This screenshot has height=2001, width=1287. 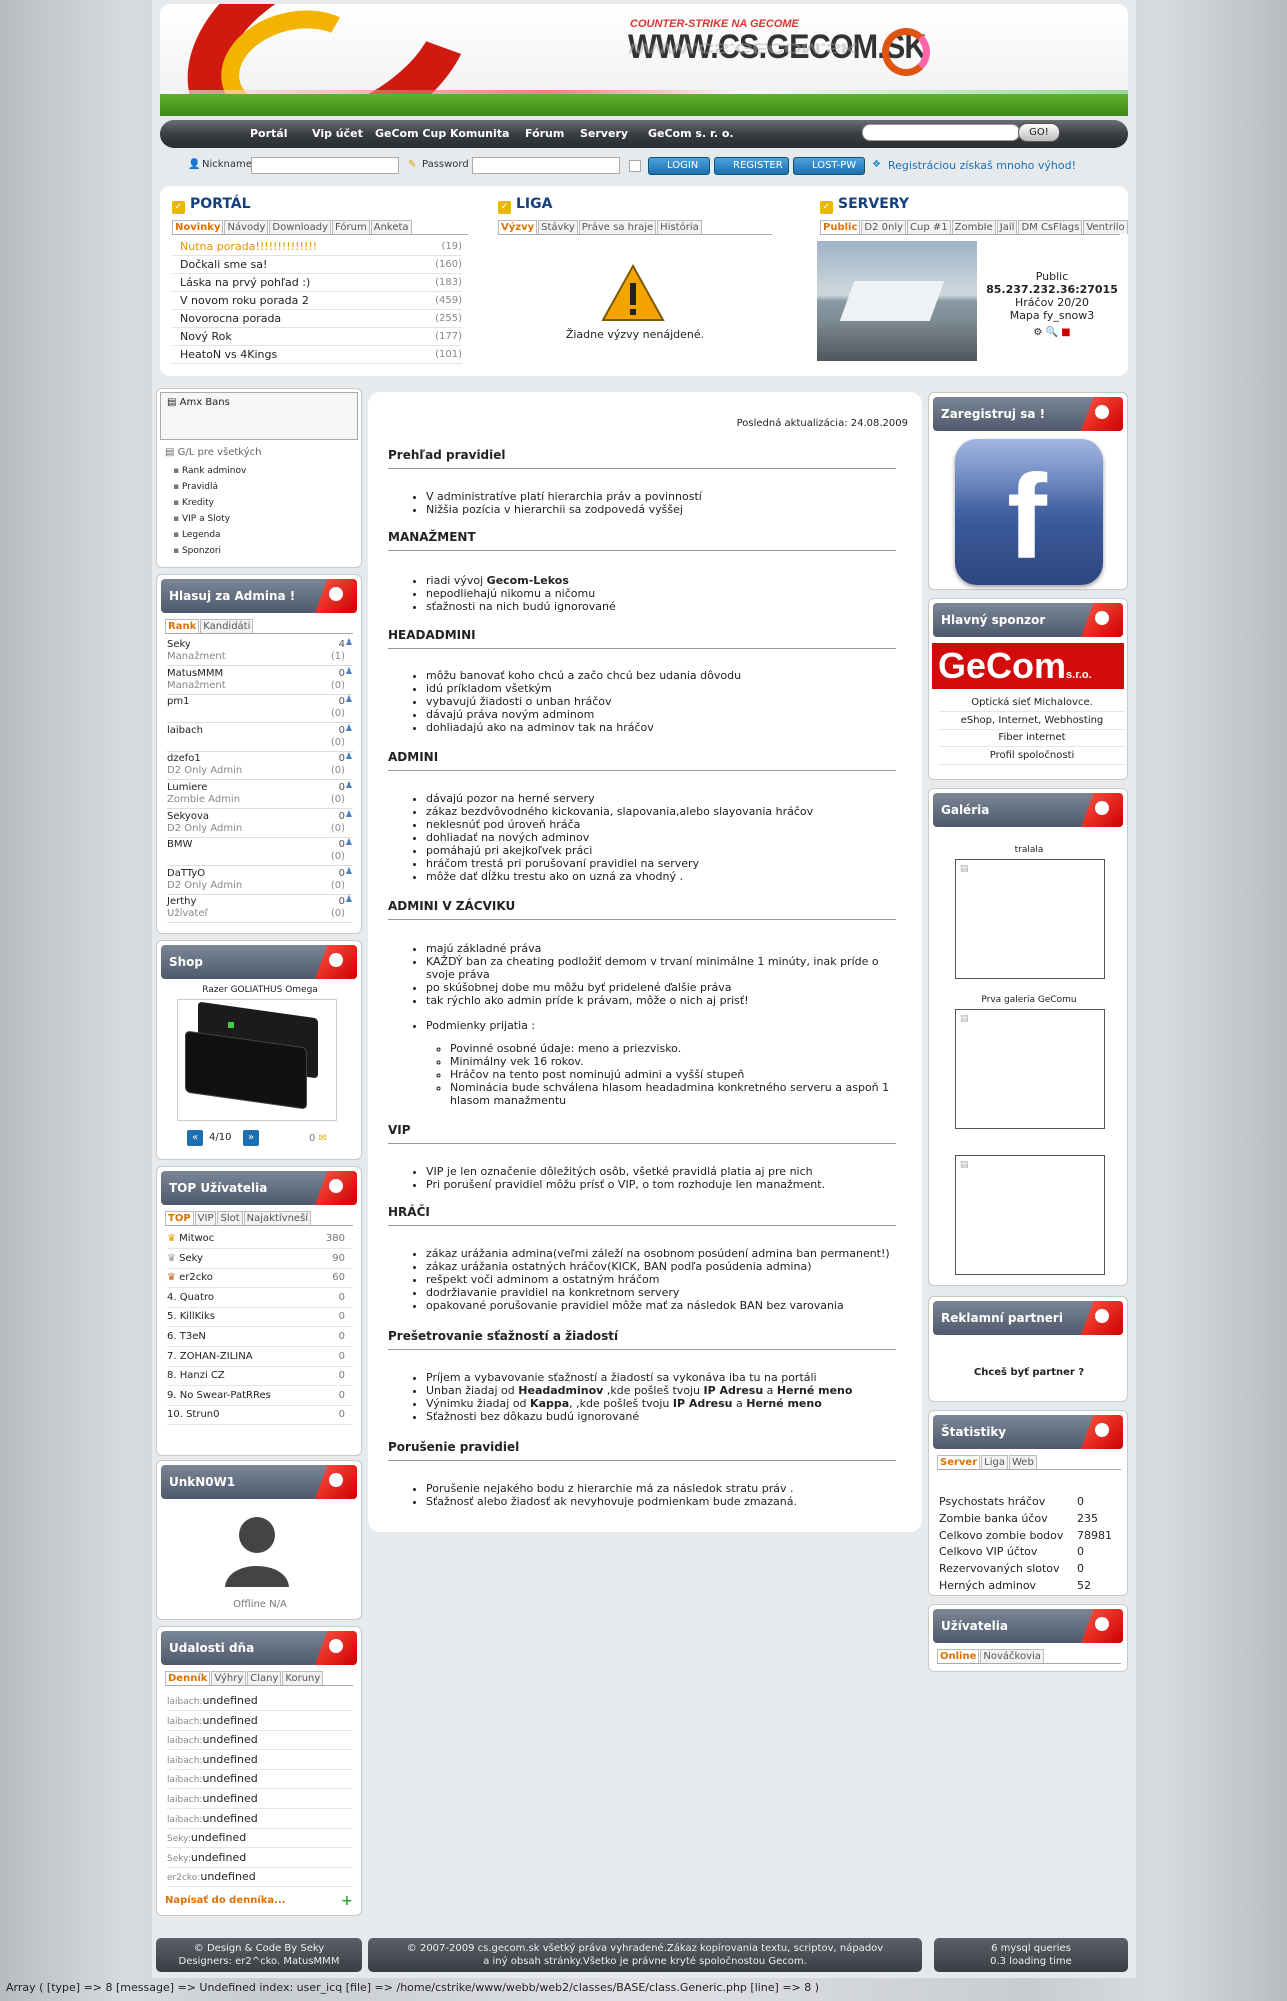 I want to click on tab-forum: Fórum, so click(x=351, y=227).